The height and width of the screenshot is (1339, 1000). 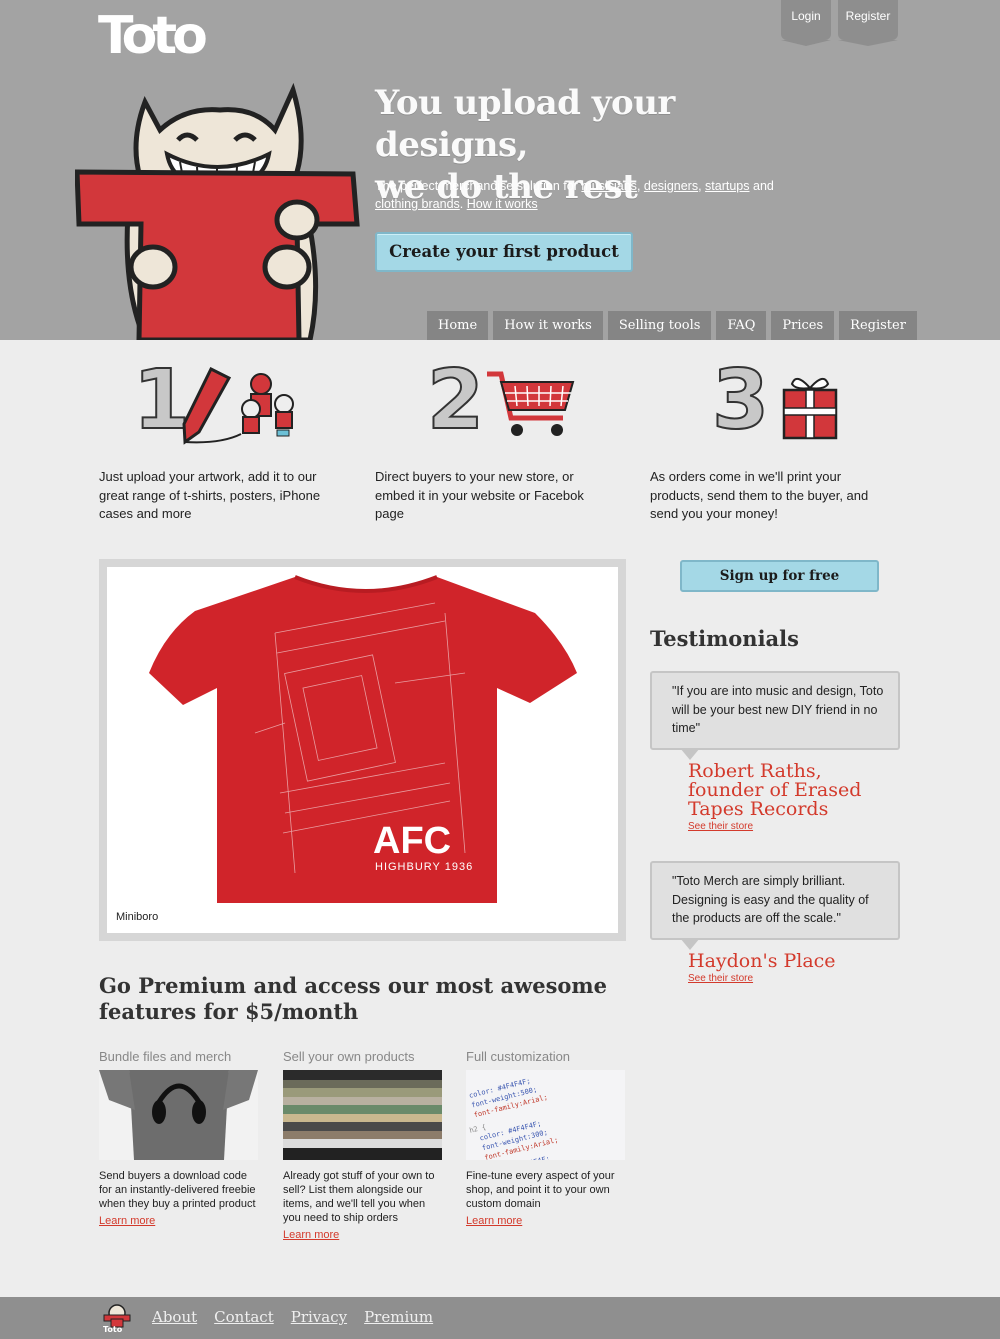 I want to click on red-tshirt-image: AFC HIGHBURY 1936, so click(x=363, y=739).